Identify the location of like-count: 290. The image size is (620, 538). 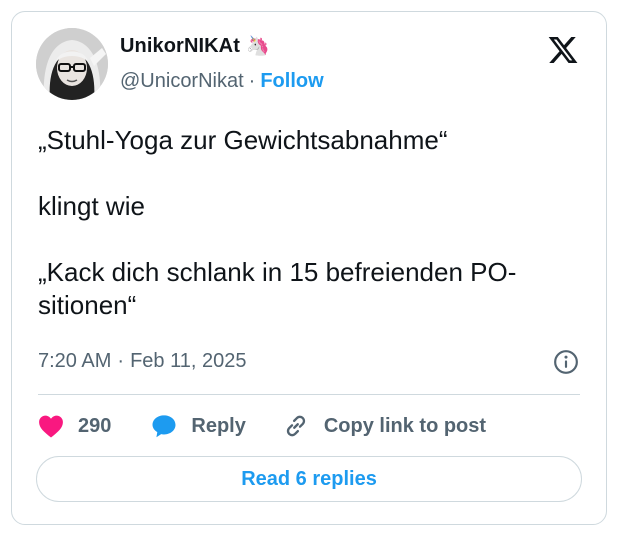
(95, 425).